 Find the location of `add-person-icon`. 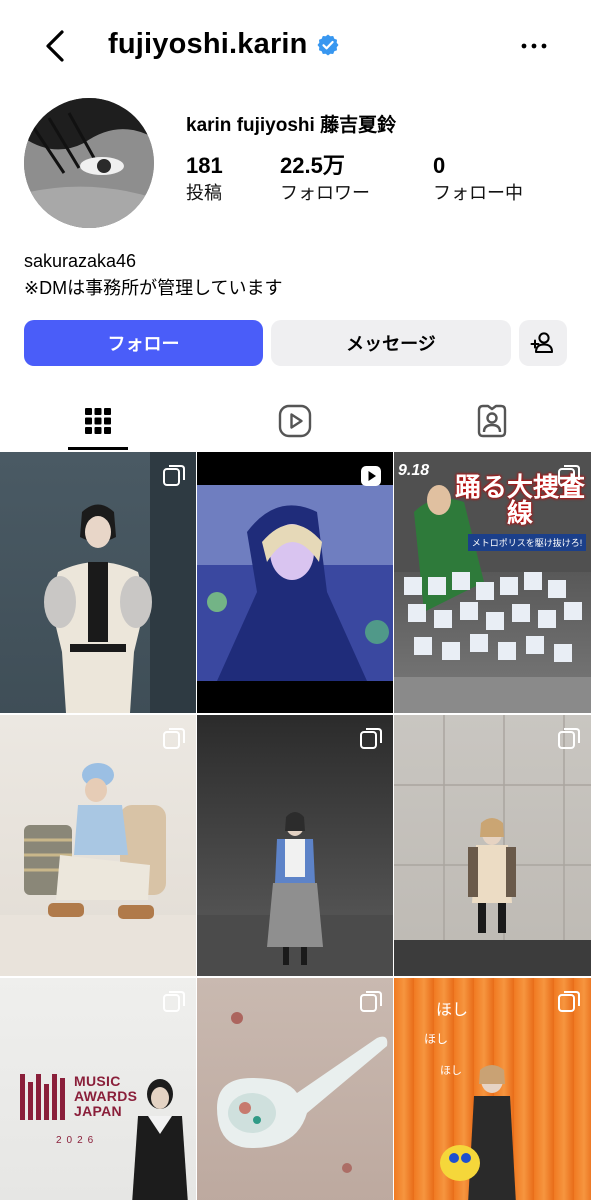

add-person-icon is located at coordinates (541, 342).